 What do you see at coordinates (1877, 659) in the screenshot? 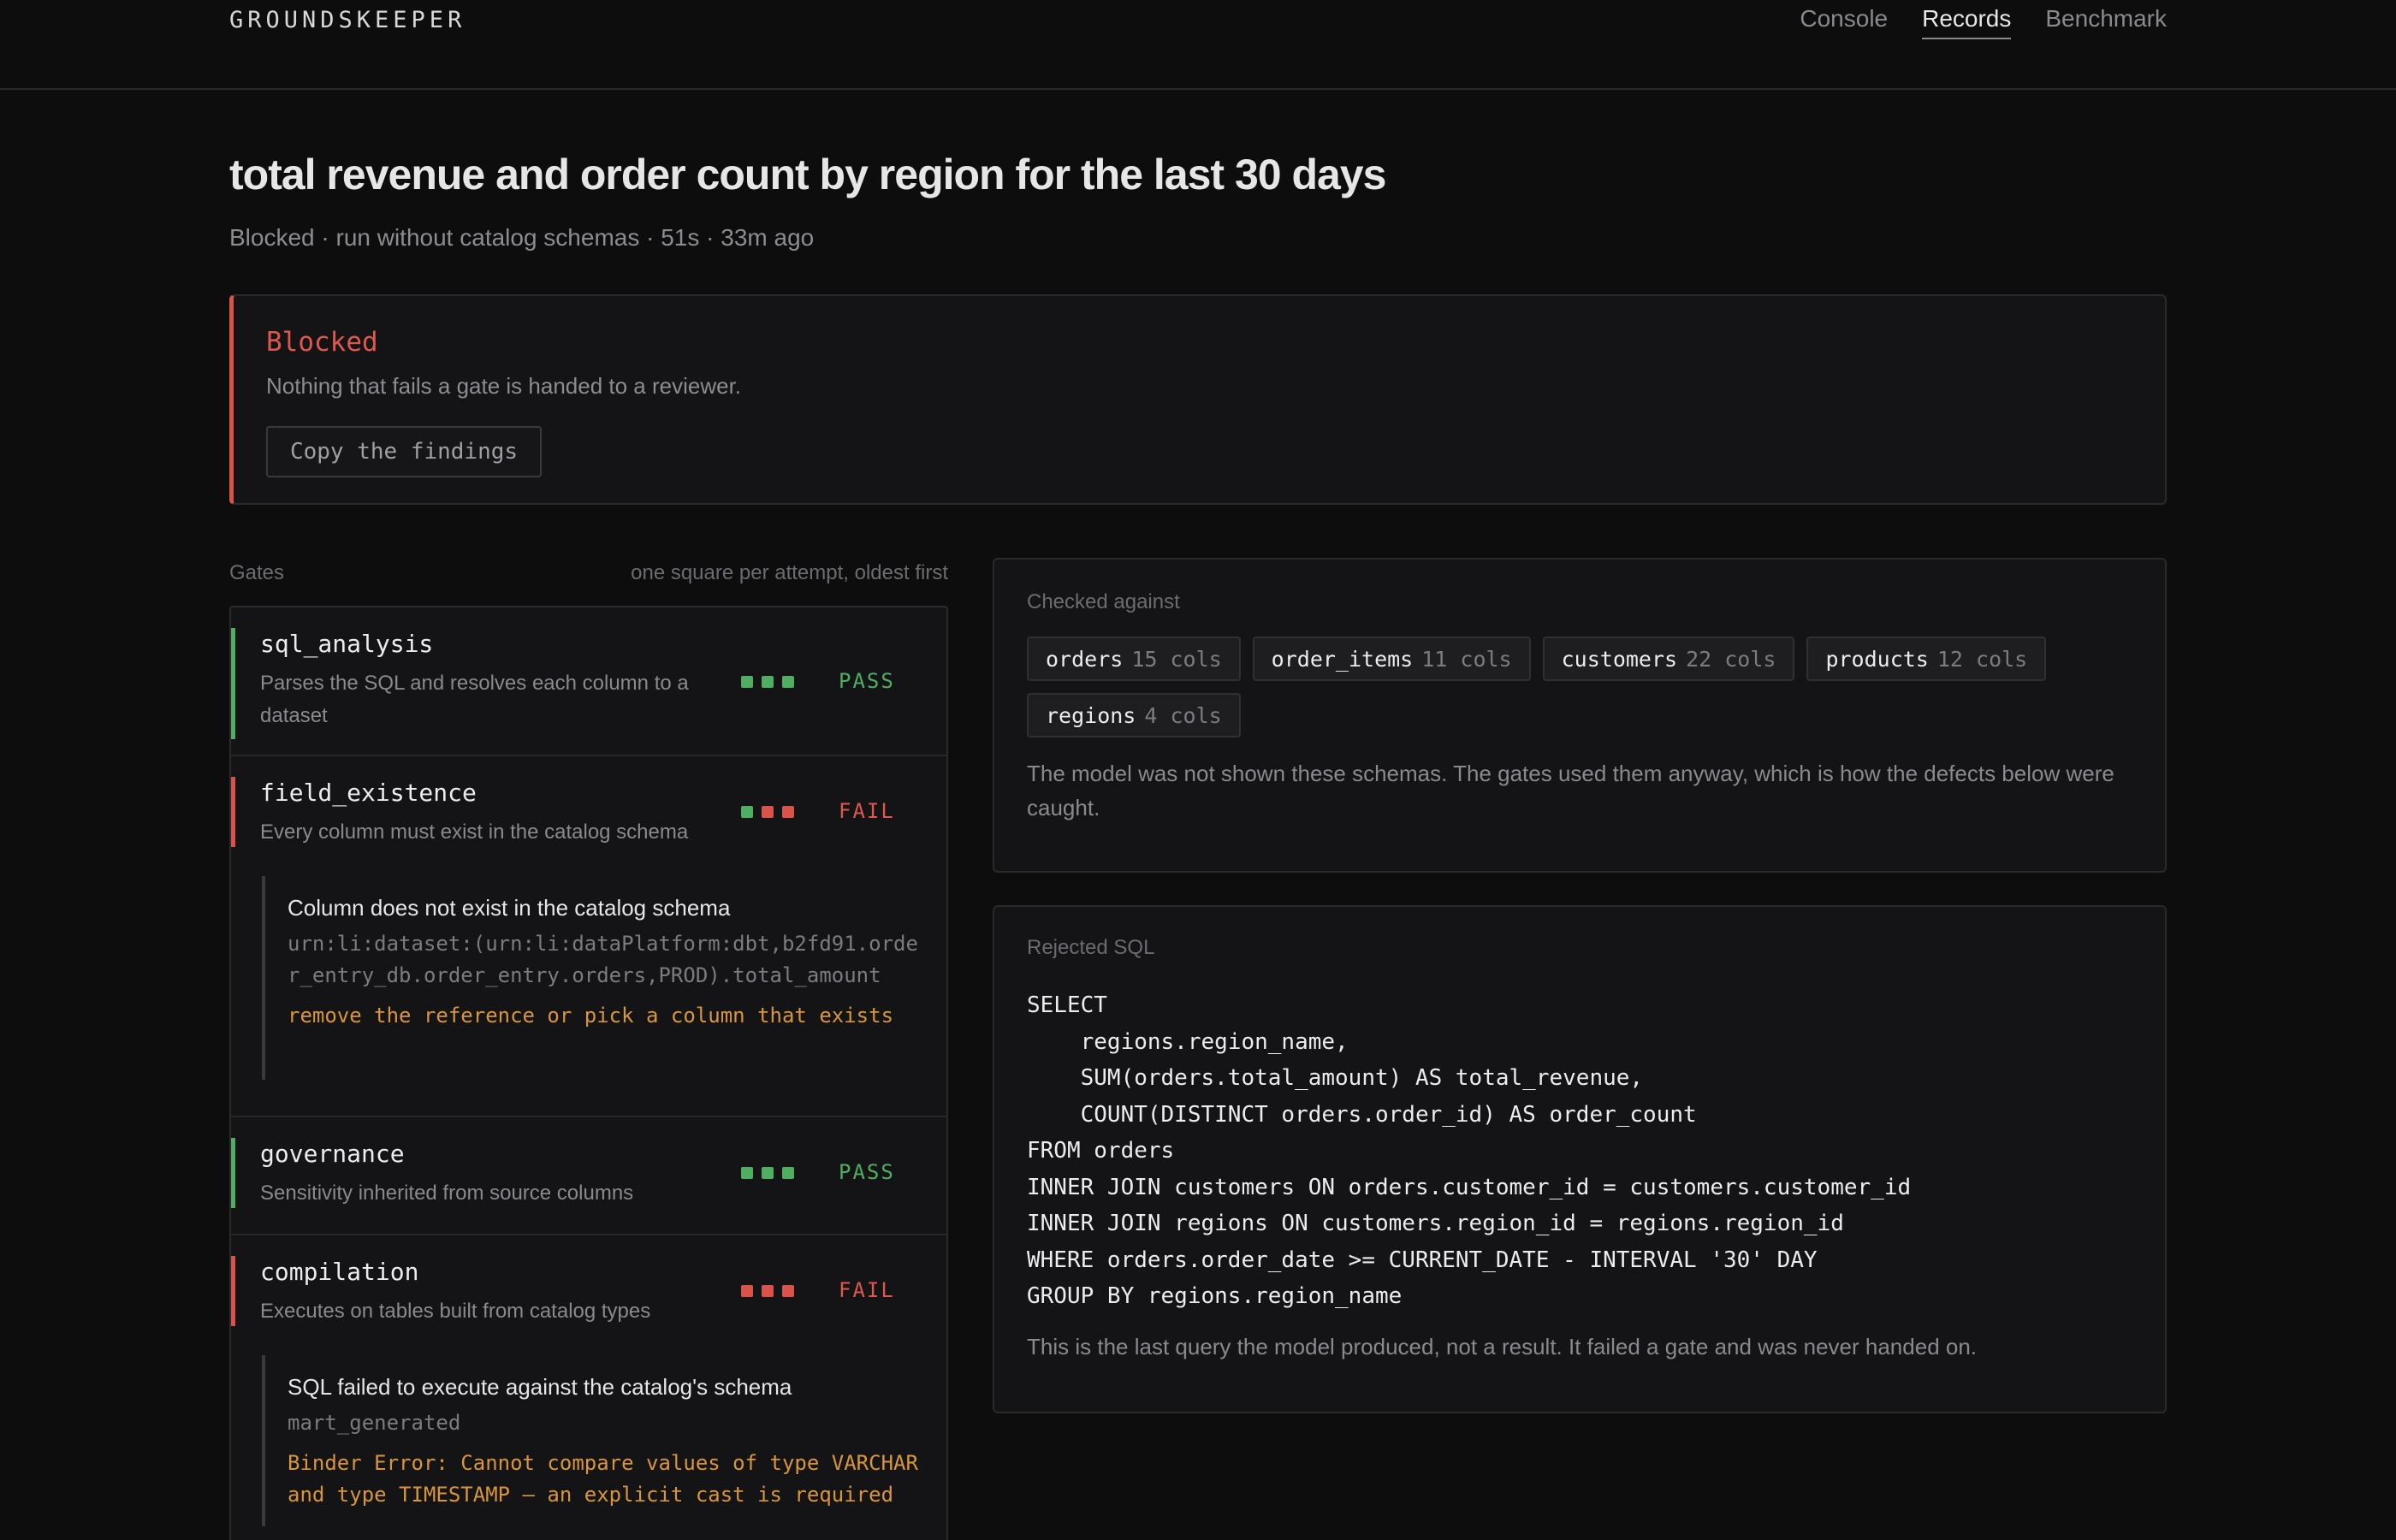
I see `table-name: products` at bounding box center [1877, 659].